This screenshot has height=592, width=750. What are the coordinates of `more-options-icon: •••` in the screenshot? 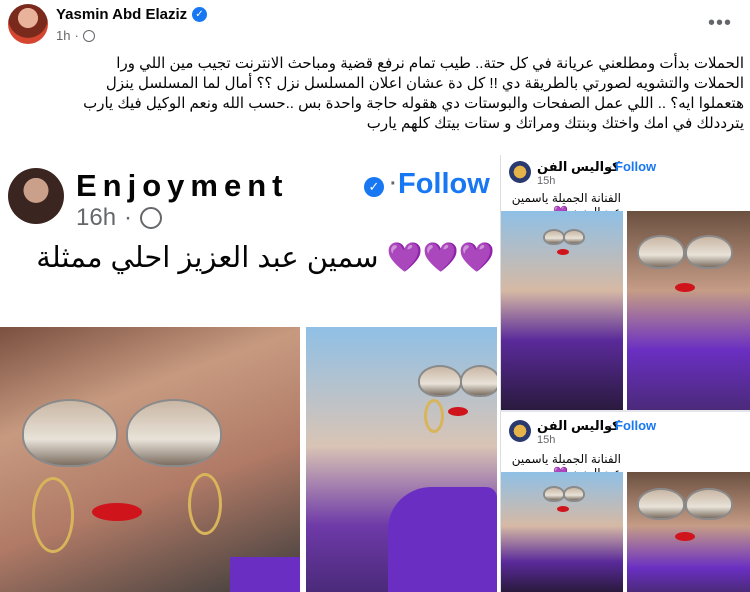 It's located at (720, 23).